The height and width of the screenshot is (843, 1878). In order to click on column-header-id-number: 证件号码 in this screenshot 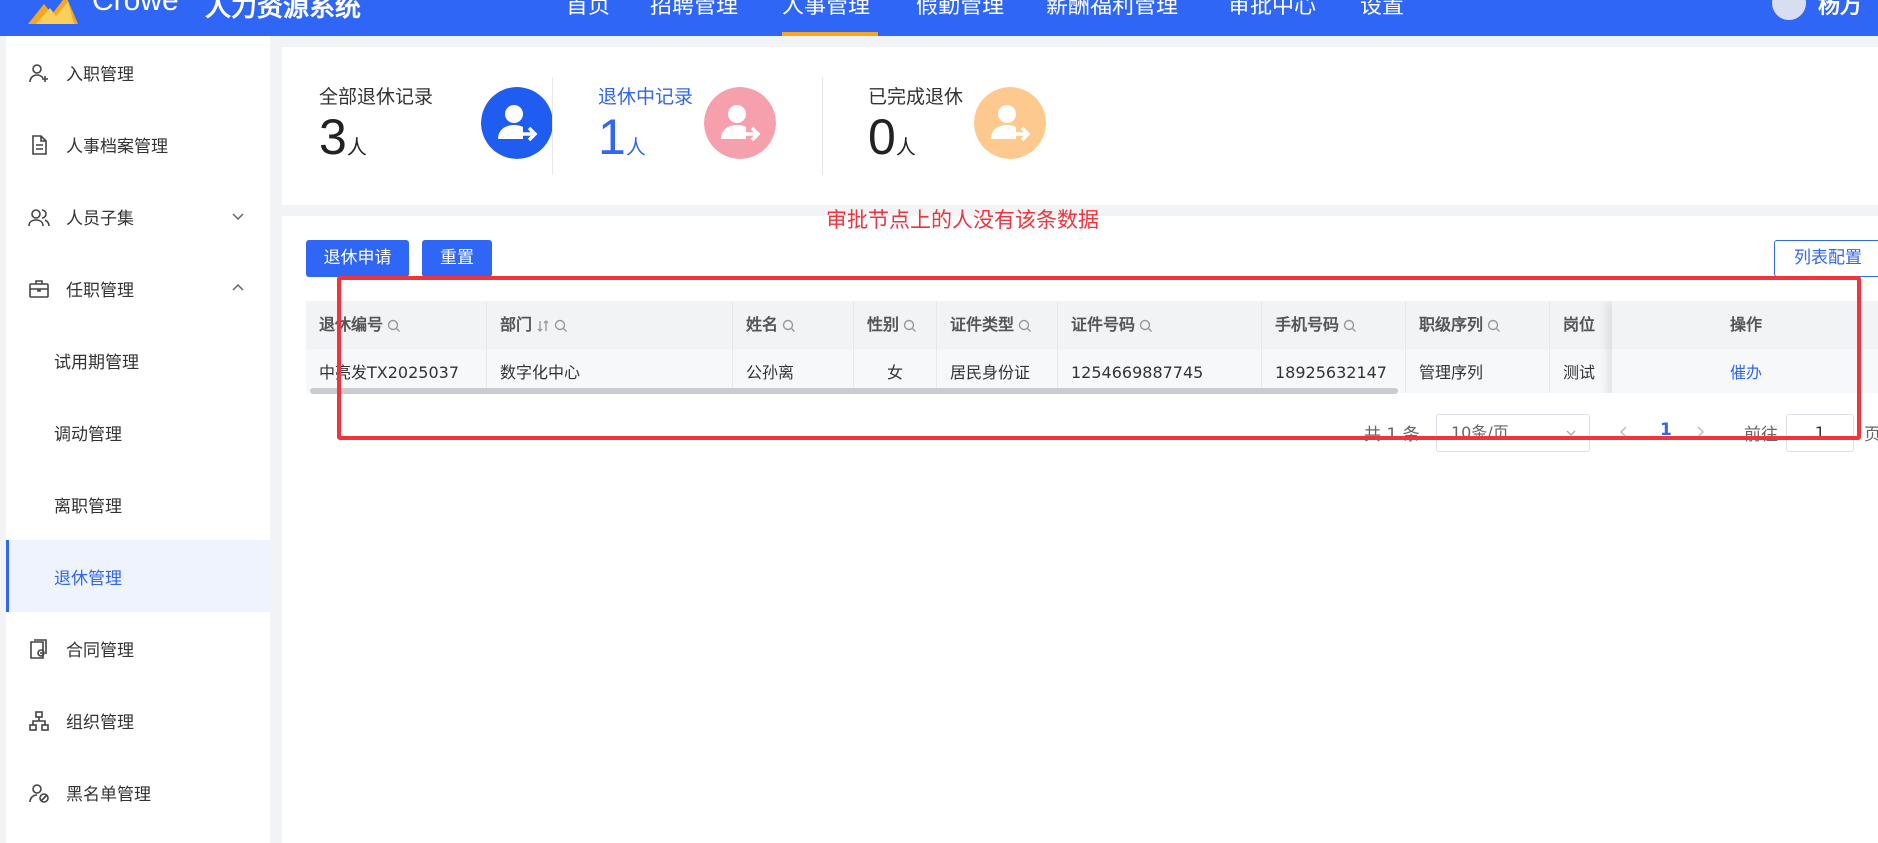, I will do `click(1160, 325)`.